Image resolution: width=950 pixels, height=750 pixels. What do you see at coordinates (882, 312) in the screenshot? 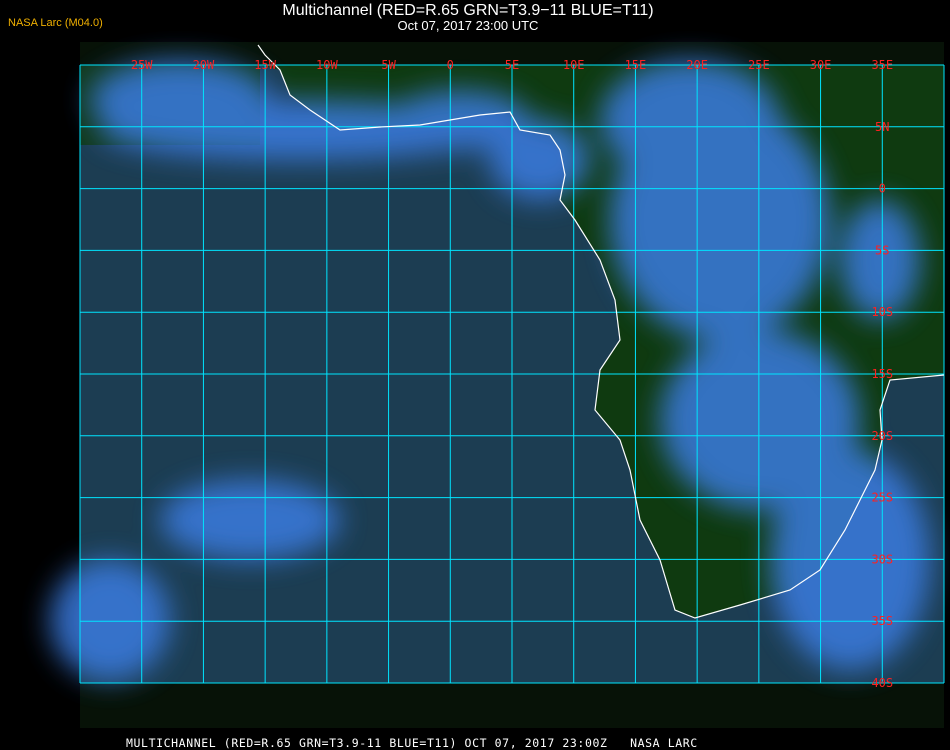
I see `latitude-label: 10S` at bounding box center [882, 312].